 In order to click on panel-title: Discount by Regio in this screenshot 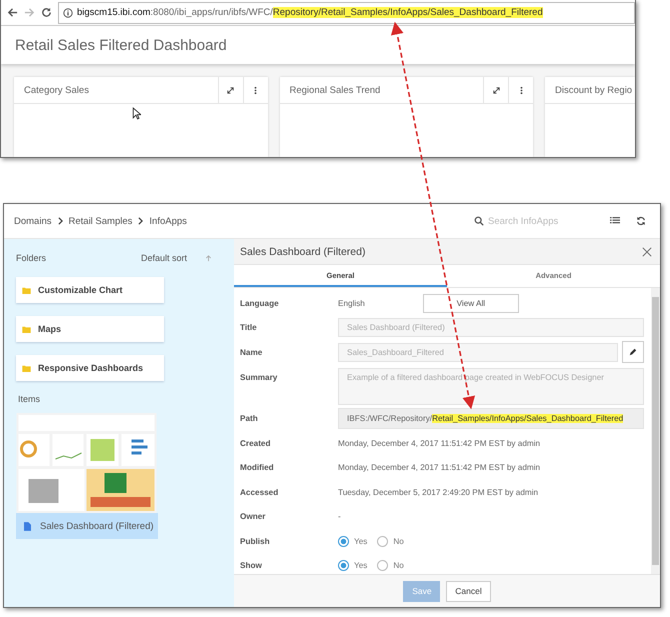, I will do `click(594, 91)`.